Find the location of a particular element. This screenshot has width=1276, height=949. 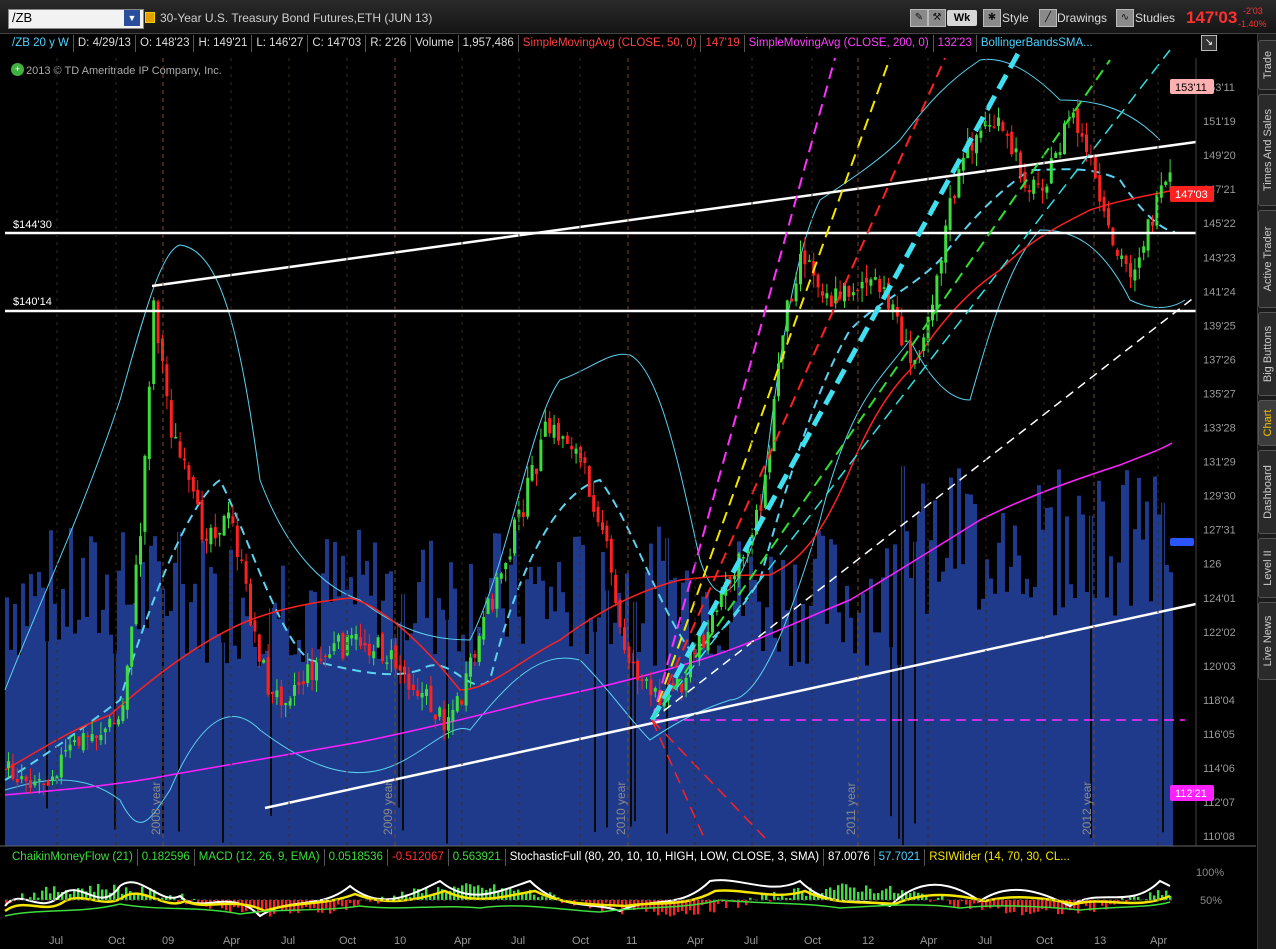

tab-live-news: Live News is located at coordinates (1267, 641).